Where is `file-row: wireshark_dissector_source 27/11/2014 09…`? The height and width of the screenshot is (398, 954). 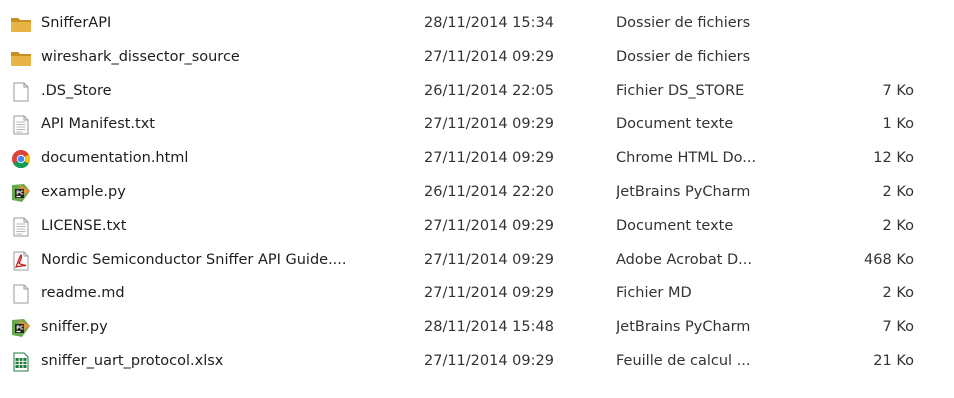 file-row: wireshark_dissector_source 27/11/2014 09… is located at coordinates (477, 58).